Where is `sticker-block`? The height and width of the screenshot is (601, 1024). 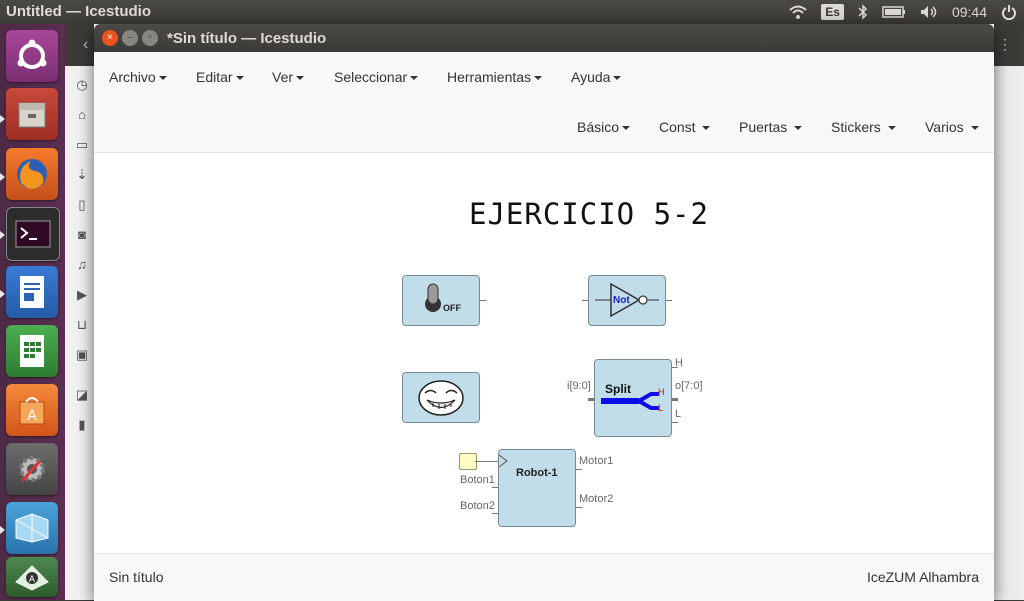 sticker-block is located at coordinates (441, 397).